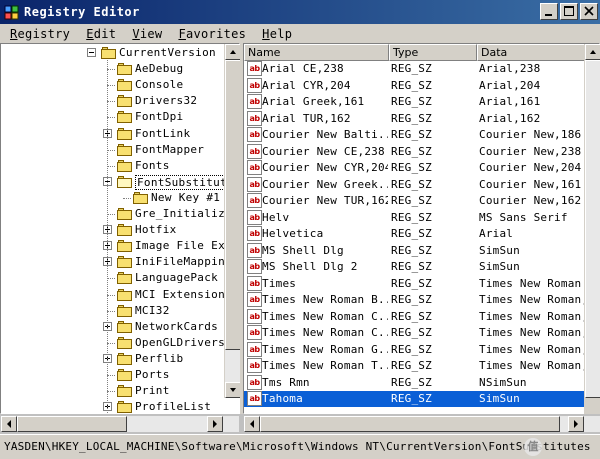  What do you see at coordinates (233, 205) in the screenshot?
I see `tree-scroll-thumb` at bounding box center [233, 205].